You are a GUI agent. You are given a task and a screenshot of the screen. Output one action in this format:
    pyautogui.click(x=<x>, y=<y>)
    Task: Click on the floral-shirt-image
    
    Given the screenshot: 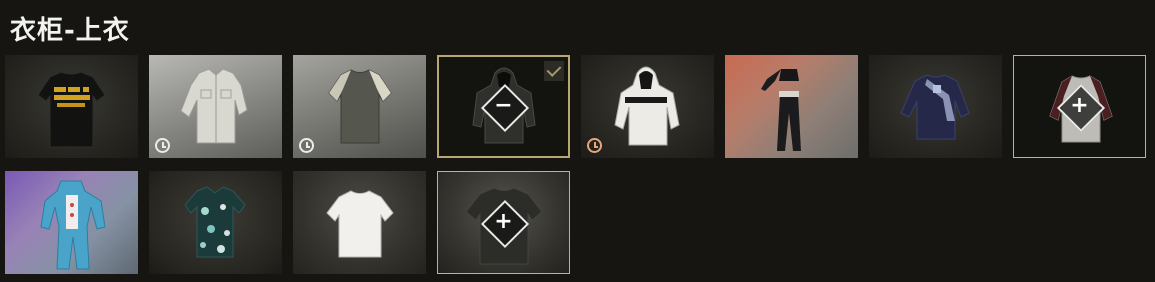 What is the action you would take?
    pyautogui.click(x=215, y=222)
    